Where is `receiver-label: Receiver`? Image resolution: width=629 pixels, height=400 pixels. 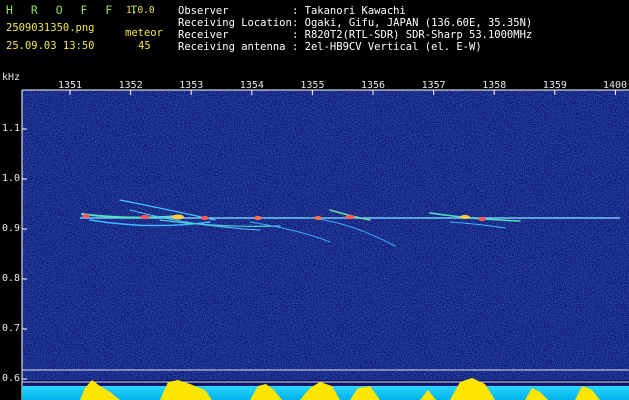 receiver-label: Receiver is located at coordinates (203, 35).